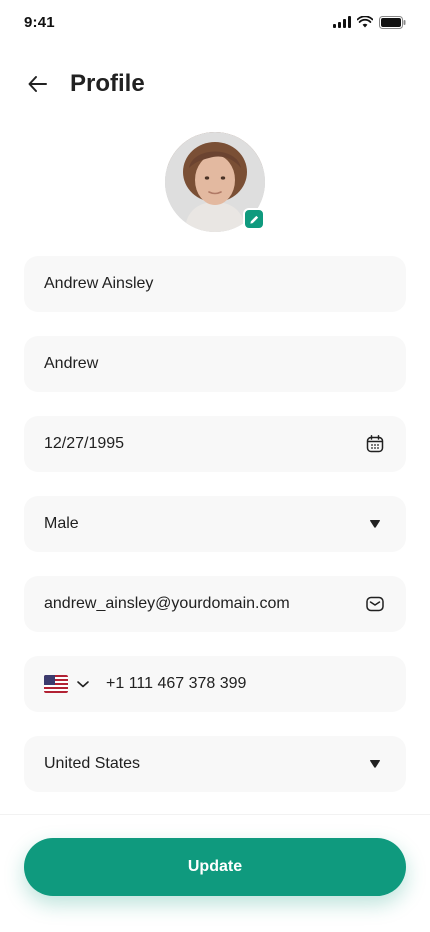 The width and height of the screenshot is (430, 932). Describe the element at coordinates (215, 764) in the screenshot. I see `country-select: United States` at that location.